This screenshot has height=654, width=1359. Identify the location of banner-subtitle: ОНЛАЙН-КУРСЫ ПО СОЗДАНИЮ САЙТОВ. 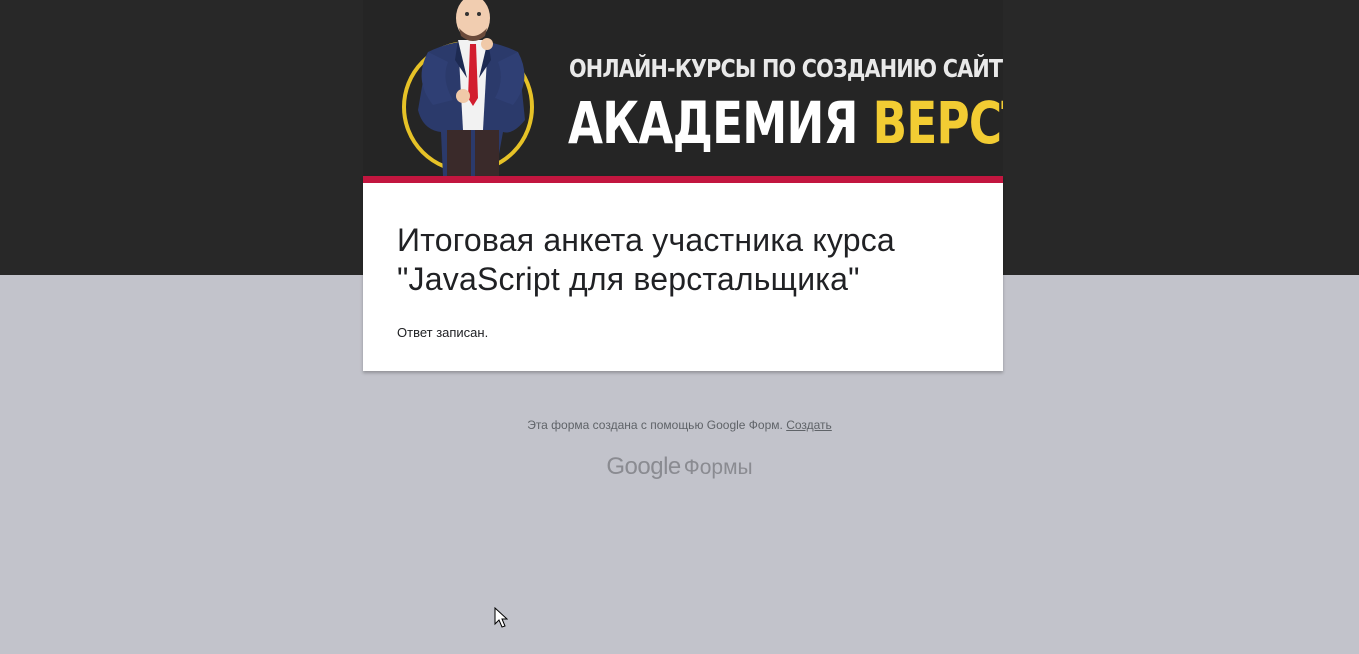
(786, 68).